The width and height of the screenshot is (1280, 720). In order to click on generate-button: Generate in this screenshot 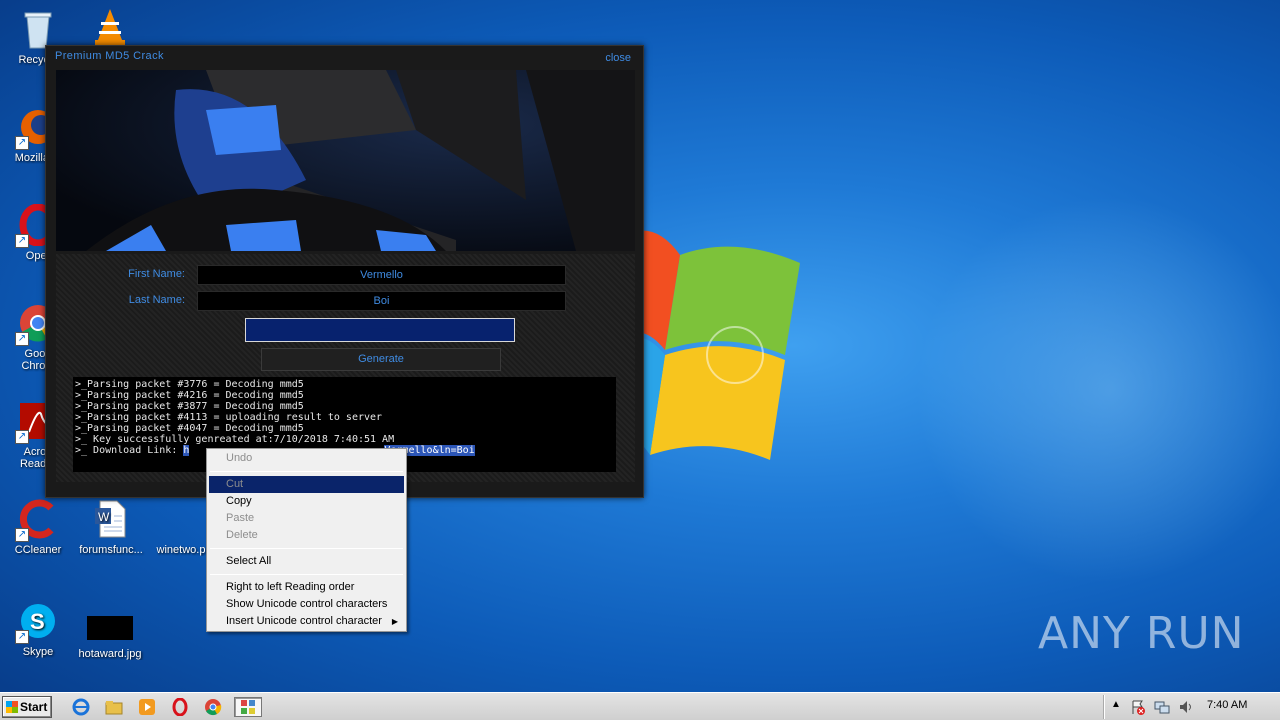, I will do `click(381, 359)`.